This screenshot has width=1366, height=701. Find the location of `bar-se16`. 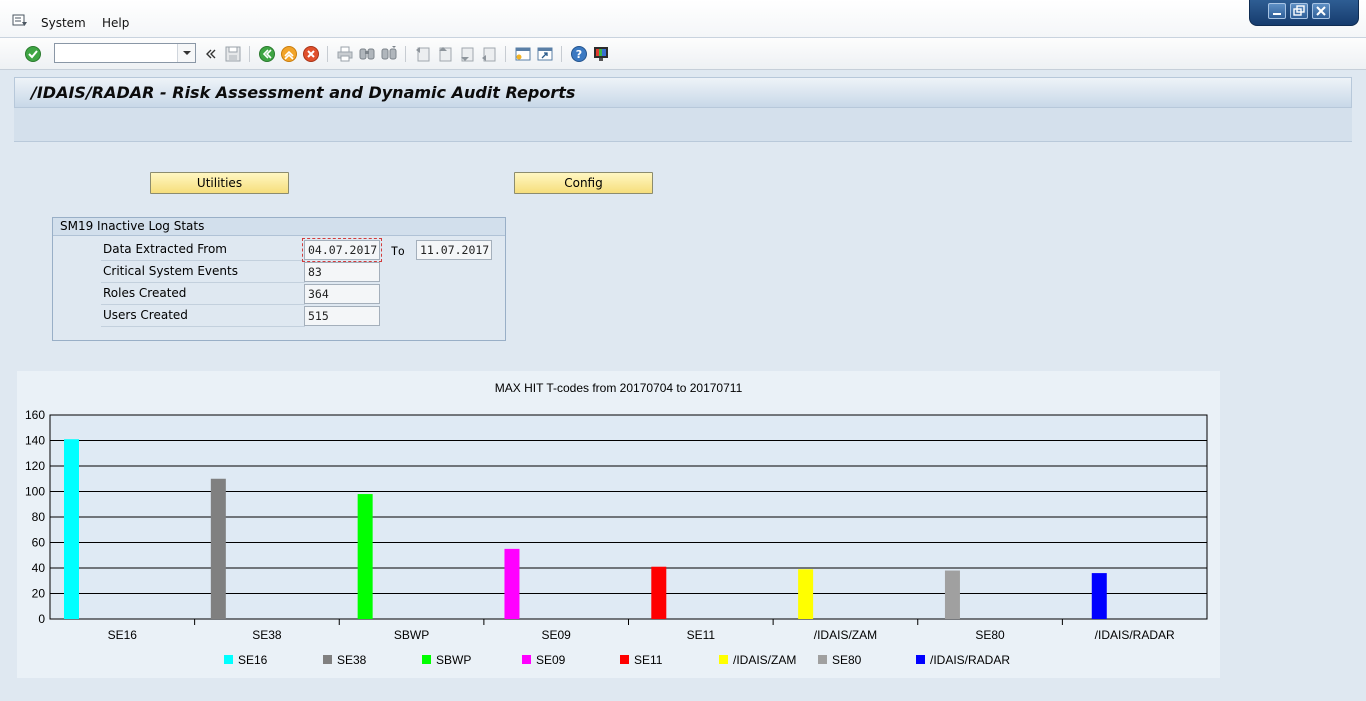

bar-se16 is located at coordinates (71, 529).